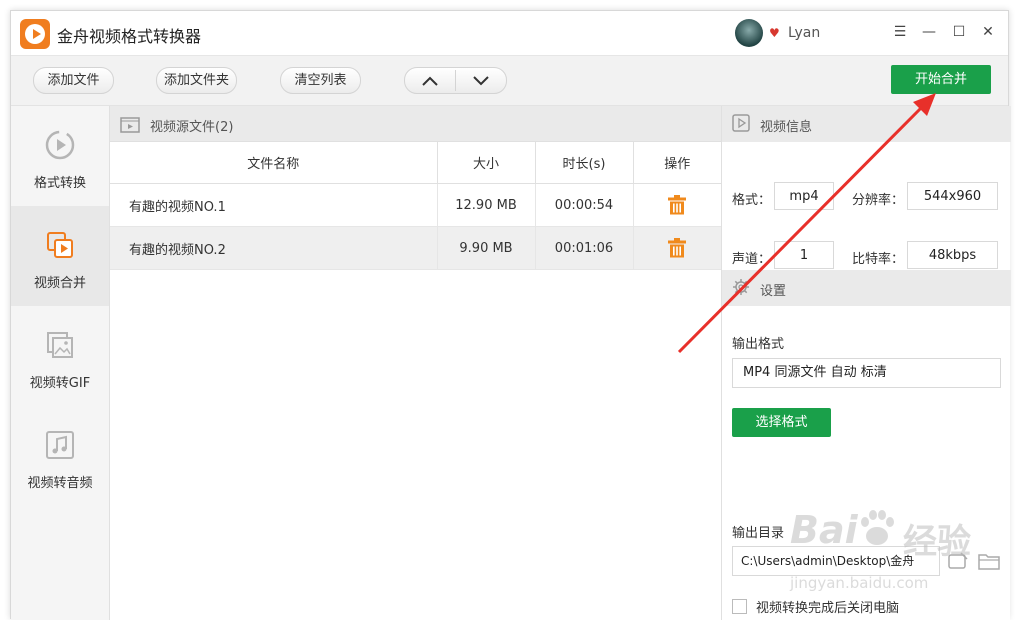  Describe the element at coordinates (877, 527) in the screenshot. I see `paw-logo-icon` at that location.